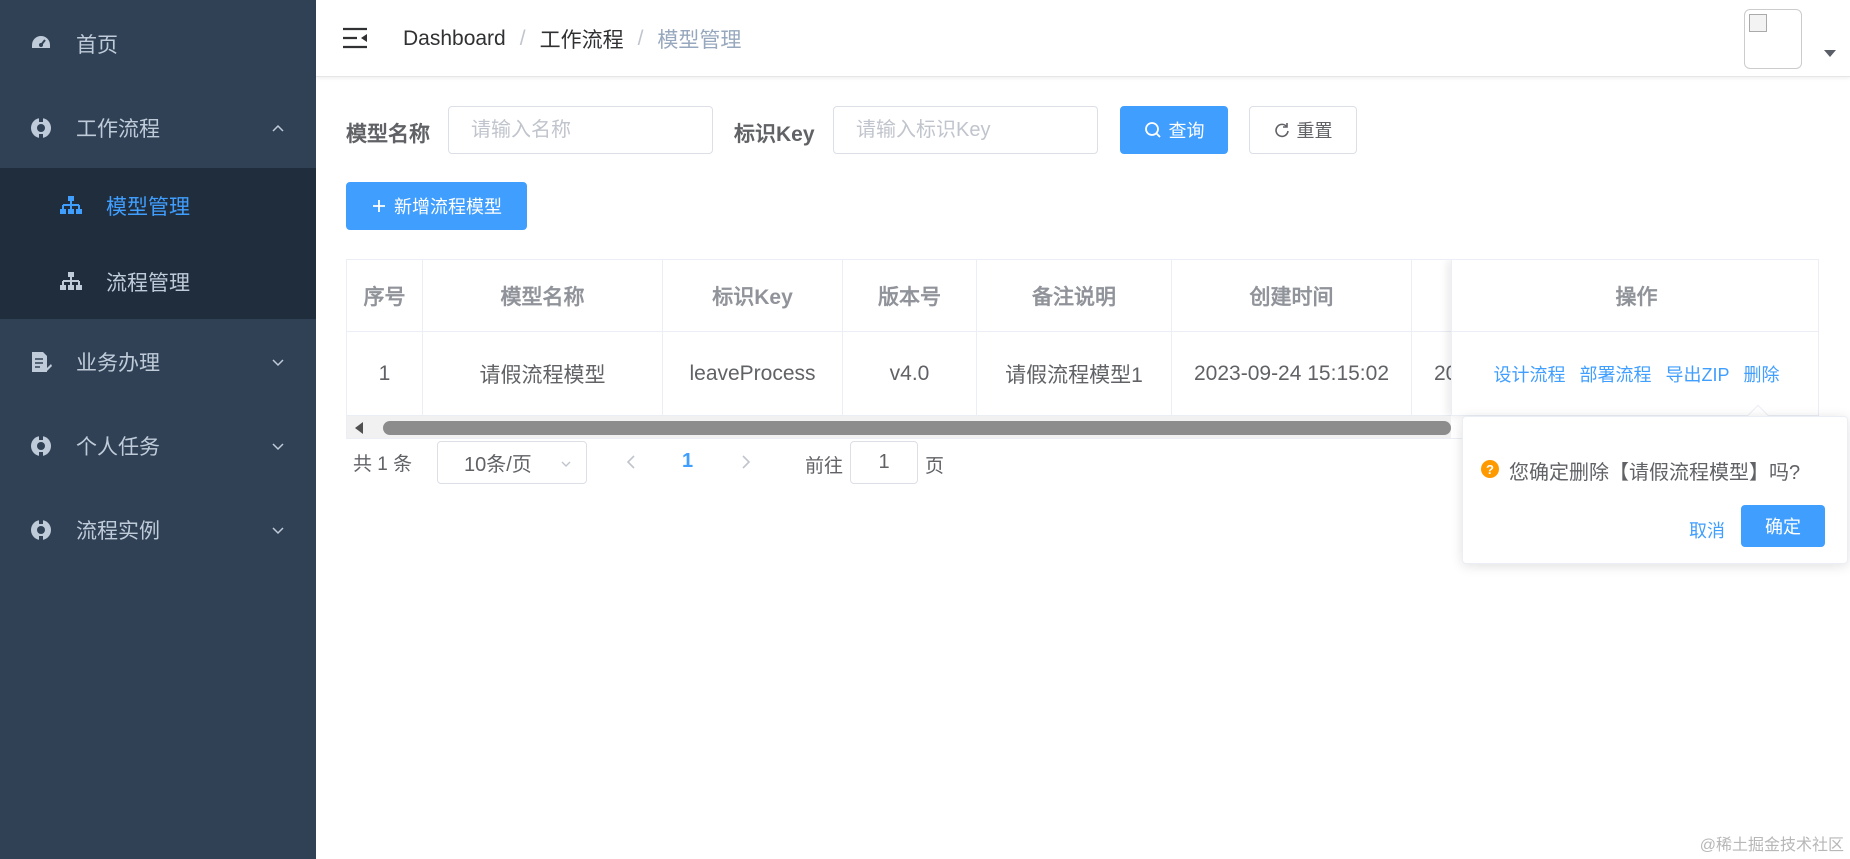  I want to click on caret-down-icon, so click(1830, 53).